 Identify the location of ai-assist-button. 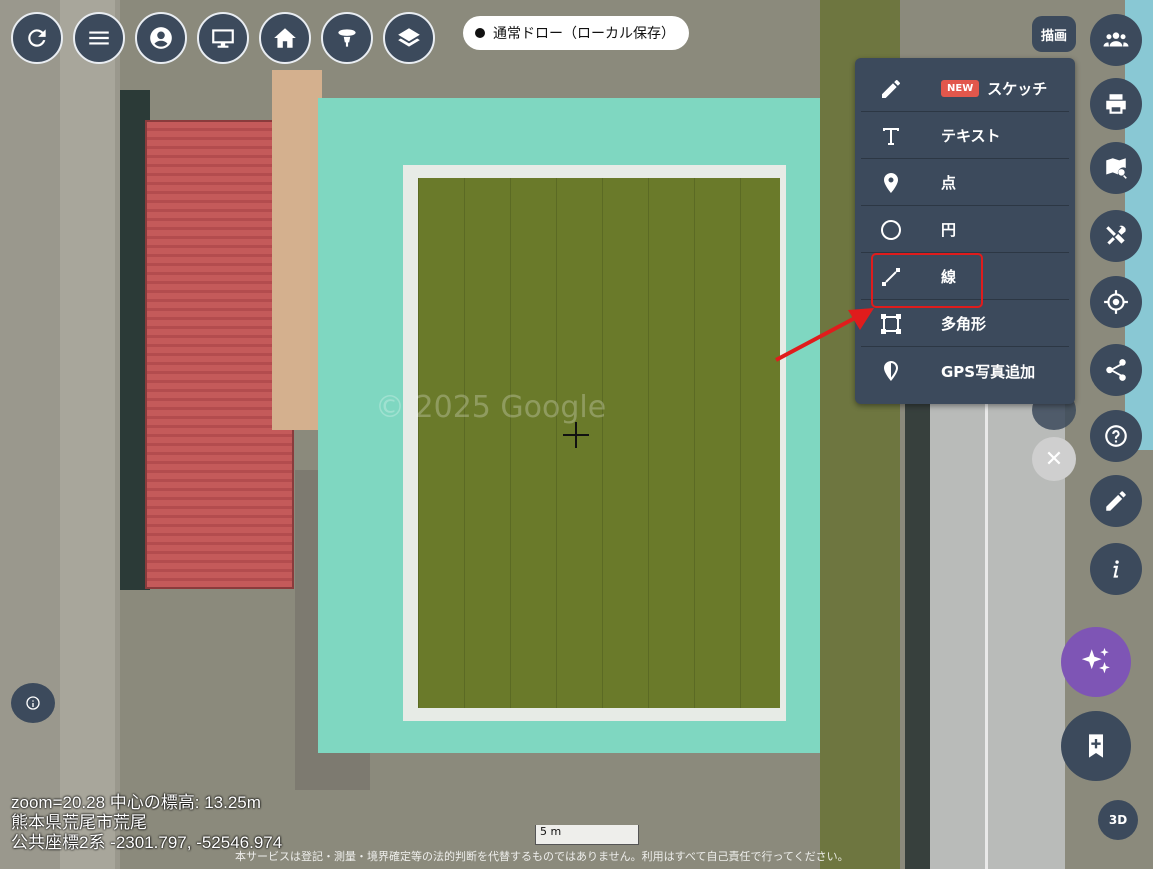
(1096, 662).